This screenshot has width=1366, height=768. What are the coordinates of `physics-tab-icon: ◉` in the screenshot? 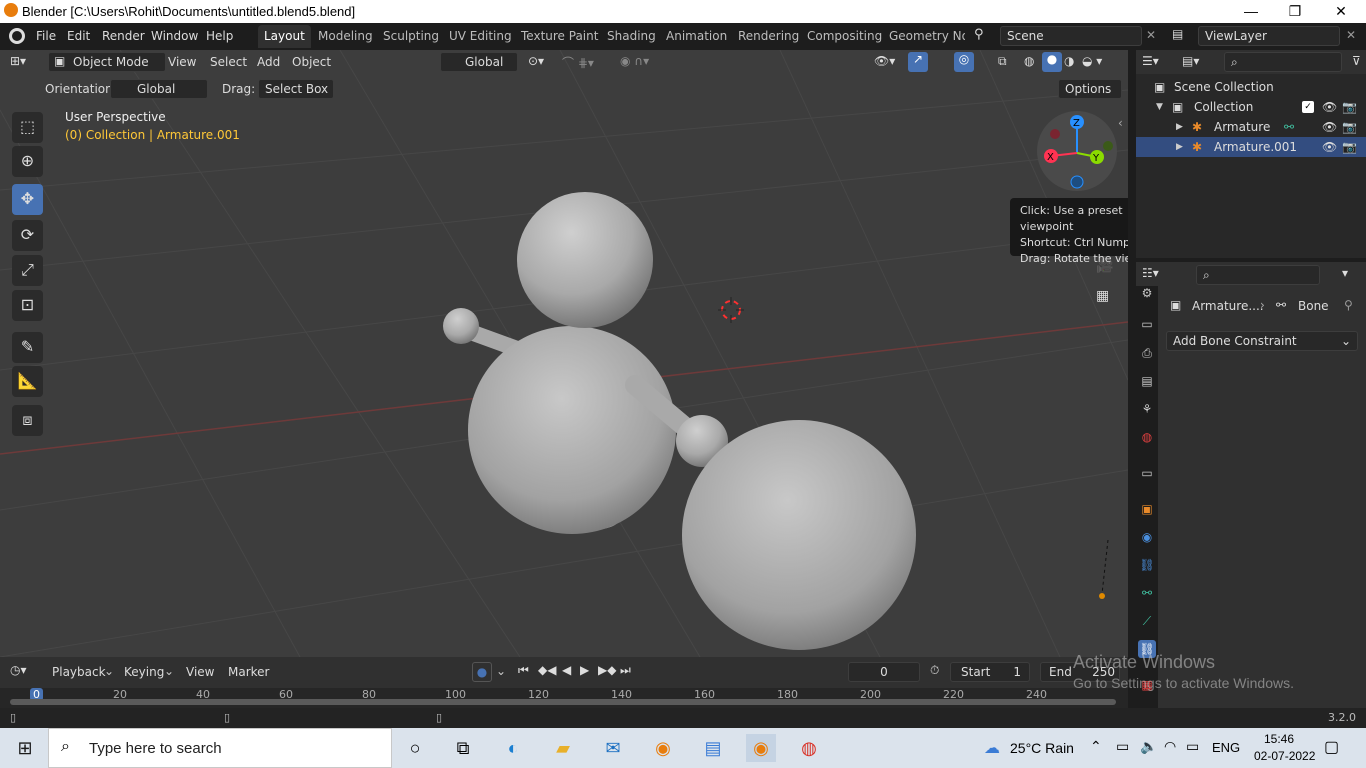 It's located at (1147, 537).